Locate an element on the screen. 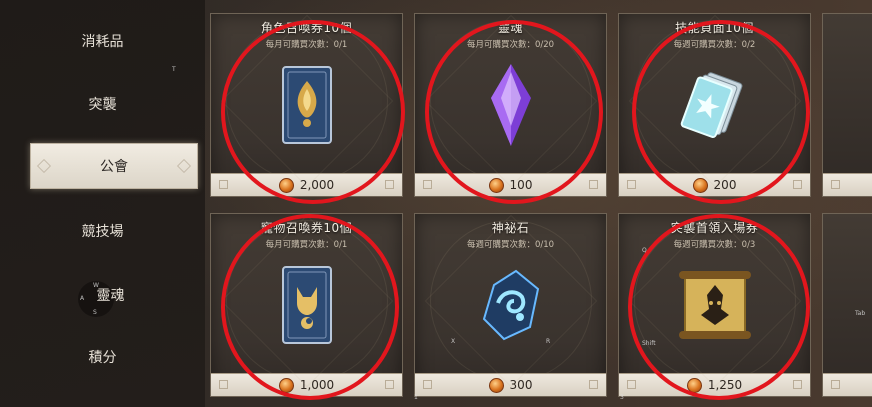  sidebar-item-label: 積分 is located at coordinates (102, 358).